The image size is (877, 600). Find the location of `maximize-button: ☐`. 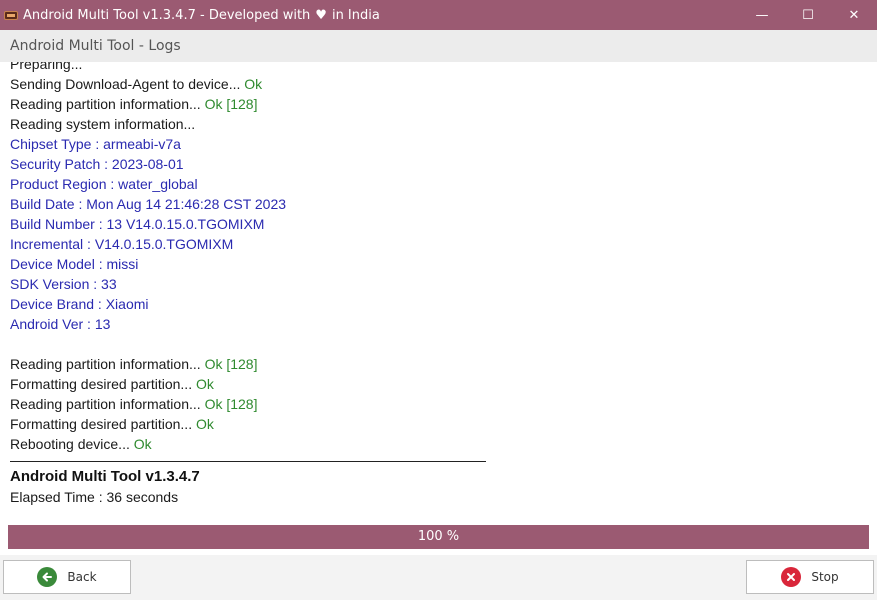

maximize-button: ☐ is located at coordinates (808, 15).